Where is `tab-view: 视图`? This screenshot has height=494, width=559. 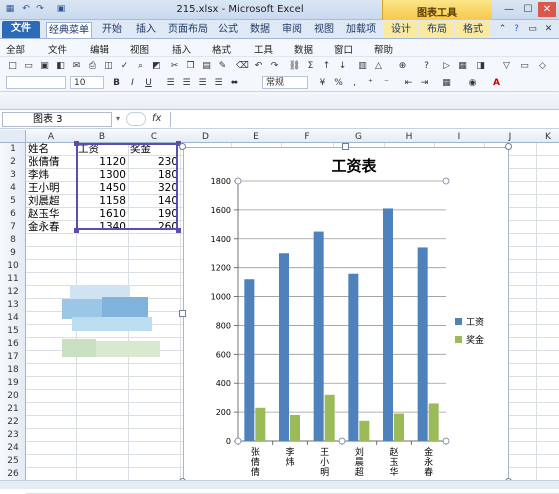 tab-view: 视图 is located at coordinates (324, 30).